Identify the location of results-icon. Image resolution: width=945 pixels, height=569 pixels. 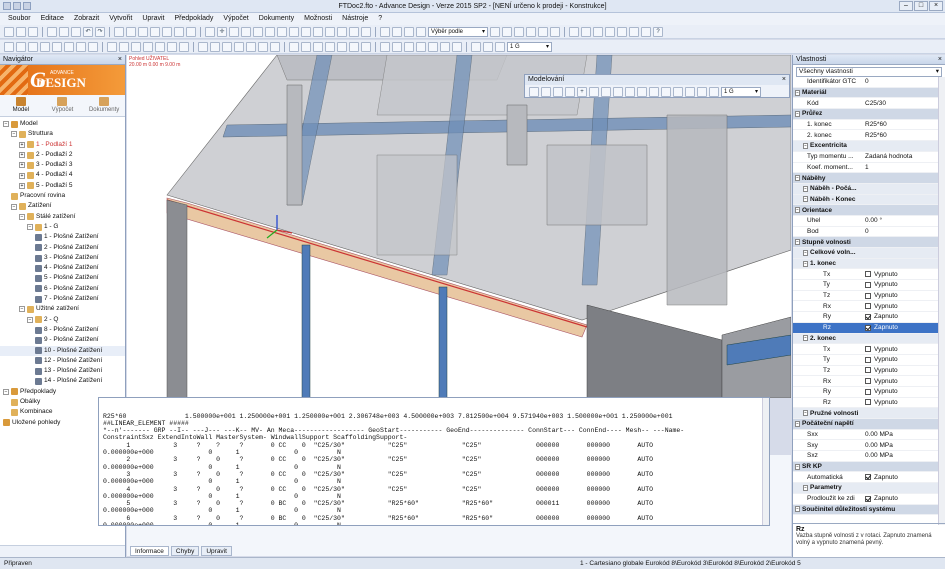
(421, 46).